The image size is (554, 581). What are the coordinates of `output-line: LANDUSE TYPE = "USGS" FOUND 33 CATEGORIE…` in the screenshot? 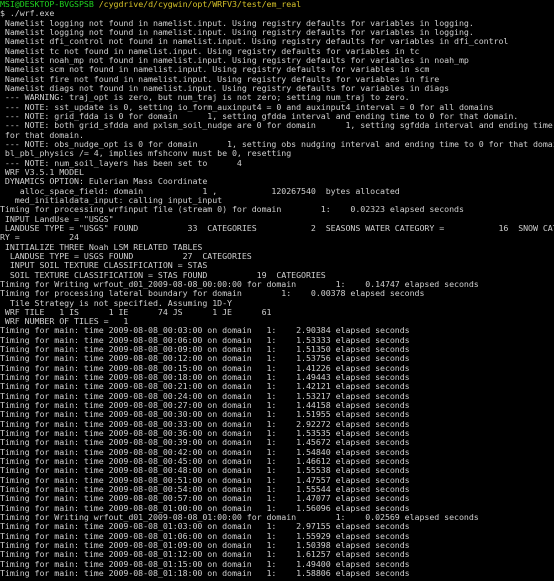 It's located at (277, 227).